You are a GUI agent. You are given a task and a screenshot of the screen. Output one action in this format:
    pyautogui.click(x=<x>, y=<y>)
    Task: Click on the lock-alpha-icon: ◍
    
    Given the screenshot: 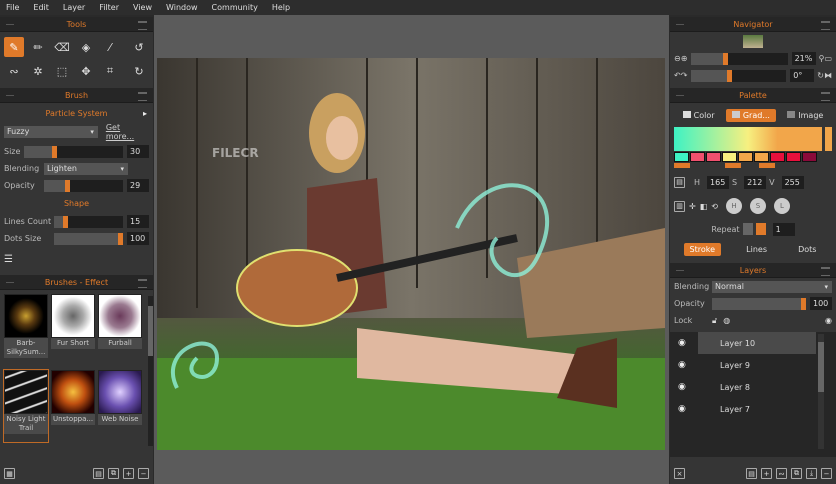 What is the action you would take?
    pyautogui.click(x=726, y=320)
    